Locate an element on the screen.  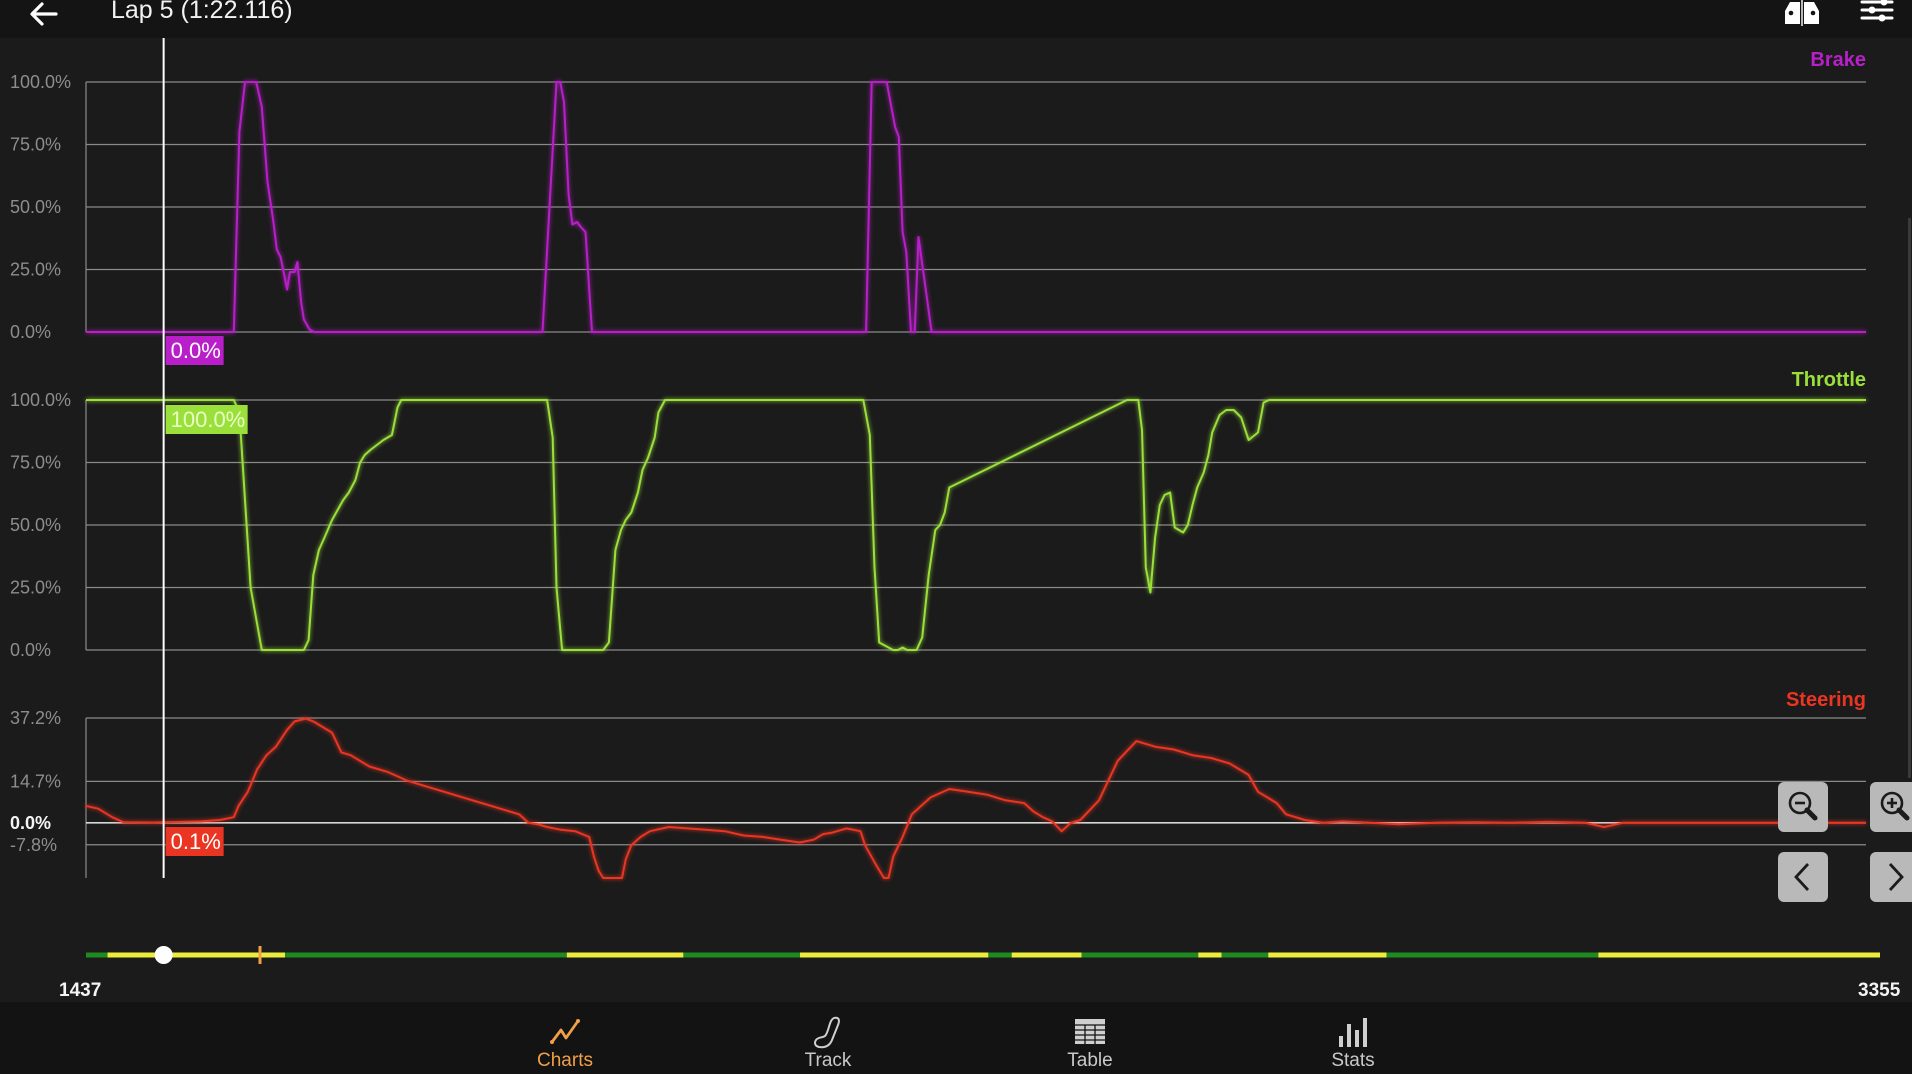
range-end-distance: 3355 is located at coordinates (1879, 990).